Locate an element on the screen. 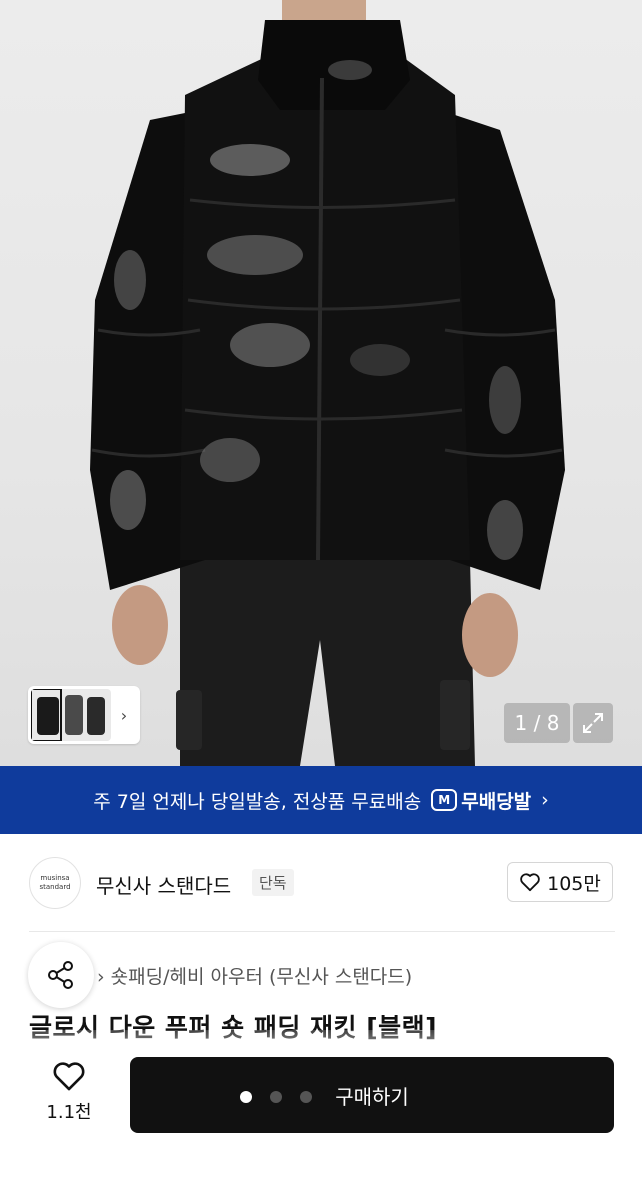  shipping-badge: M 무배당발 is located at coordinates (481, 800).